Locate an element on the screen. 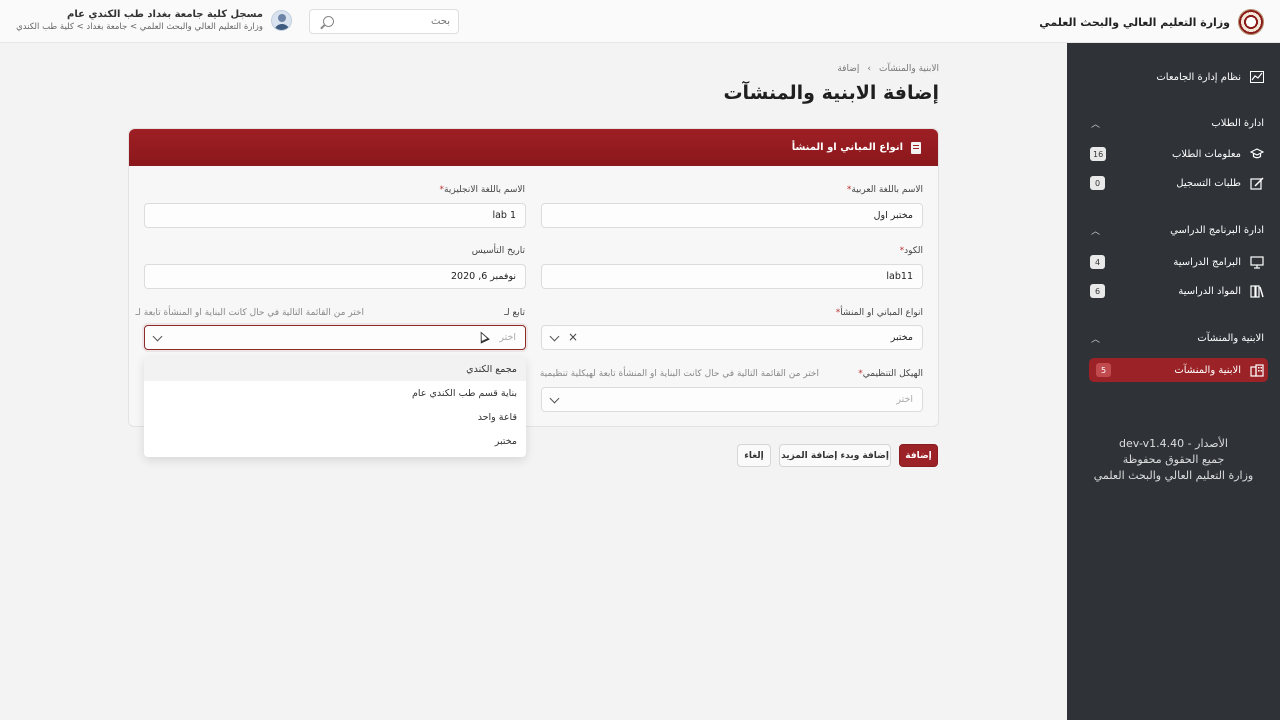 This screenshot has height=720, width=1280. ministry-logo is located at coordinates (1251, 22).